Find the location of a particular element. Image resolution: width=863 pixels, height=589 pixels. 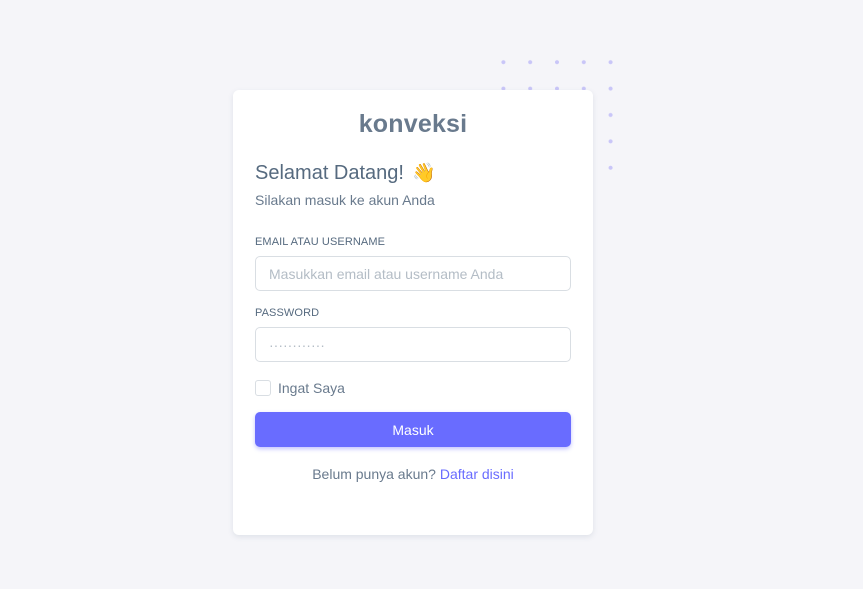

waving-hand-icon: 👋 is located at coordinates (423, 173).